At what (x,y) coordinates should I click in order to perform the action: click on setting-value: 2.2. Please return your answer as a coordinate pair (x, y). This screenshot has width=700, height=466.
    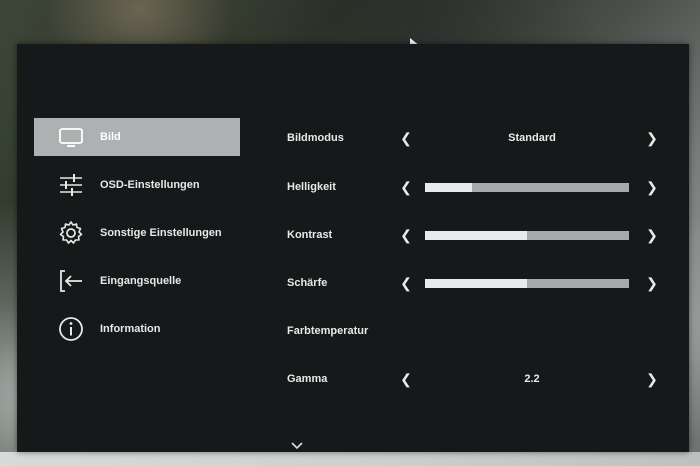
    Looking at the image, I should click on (532, 379).